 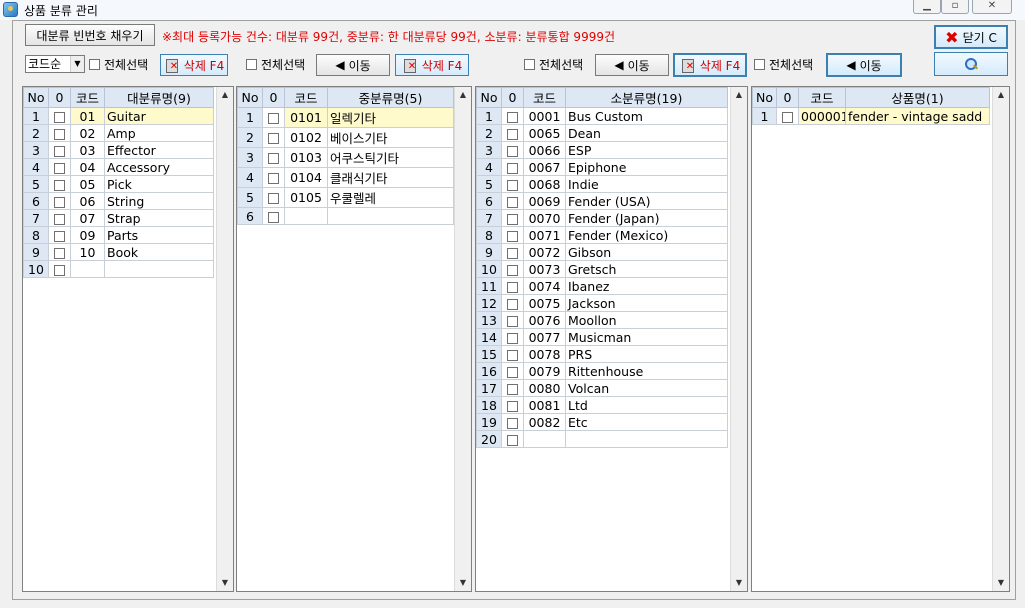 What do you see at coordinates (544, 320) in the screenshot?
I see `row-code: 0076` at bounding box center [544, 320].